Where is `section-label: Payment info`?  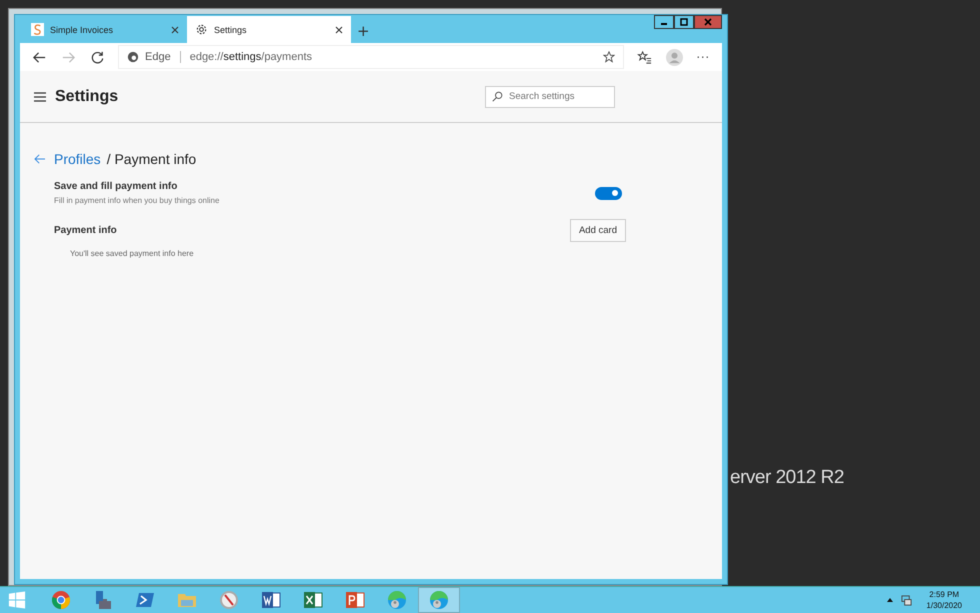
section-label: Payment info is located at coordinates (85, 230).